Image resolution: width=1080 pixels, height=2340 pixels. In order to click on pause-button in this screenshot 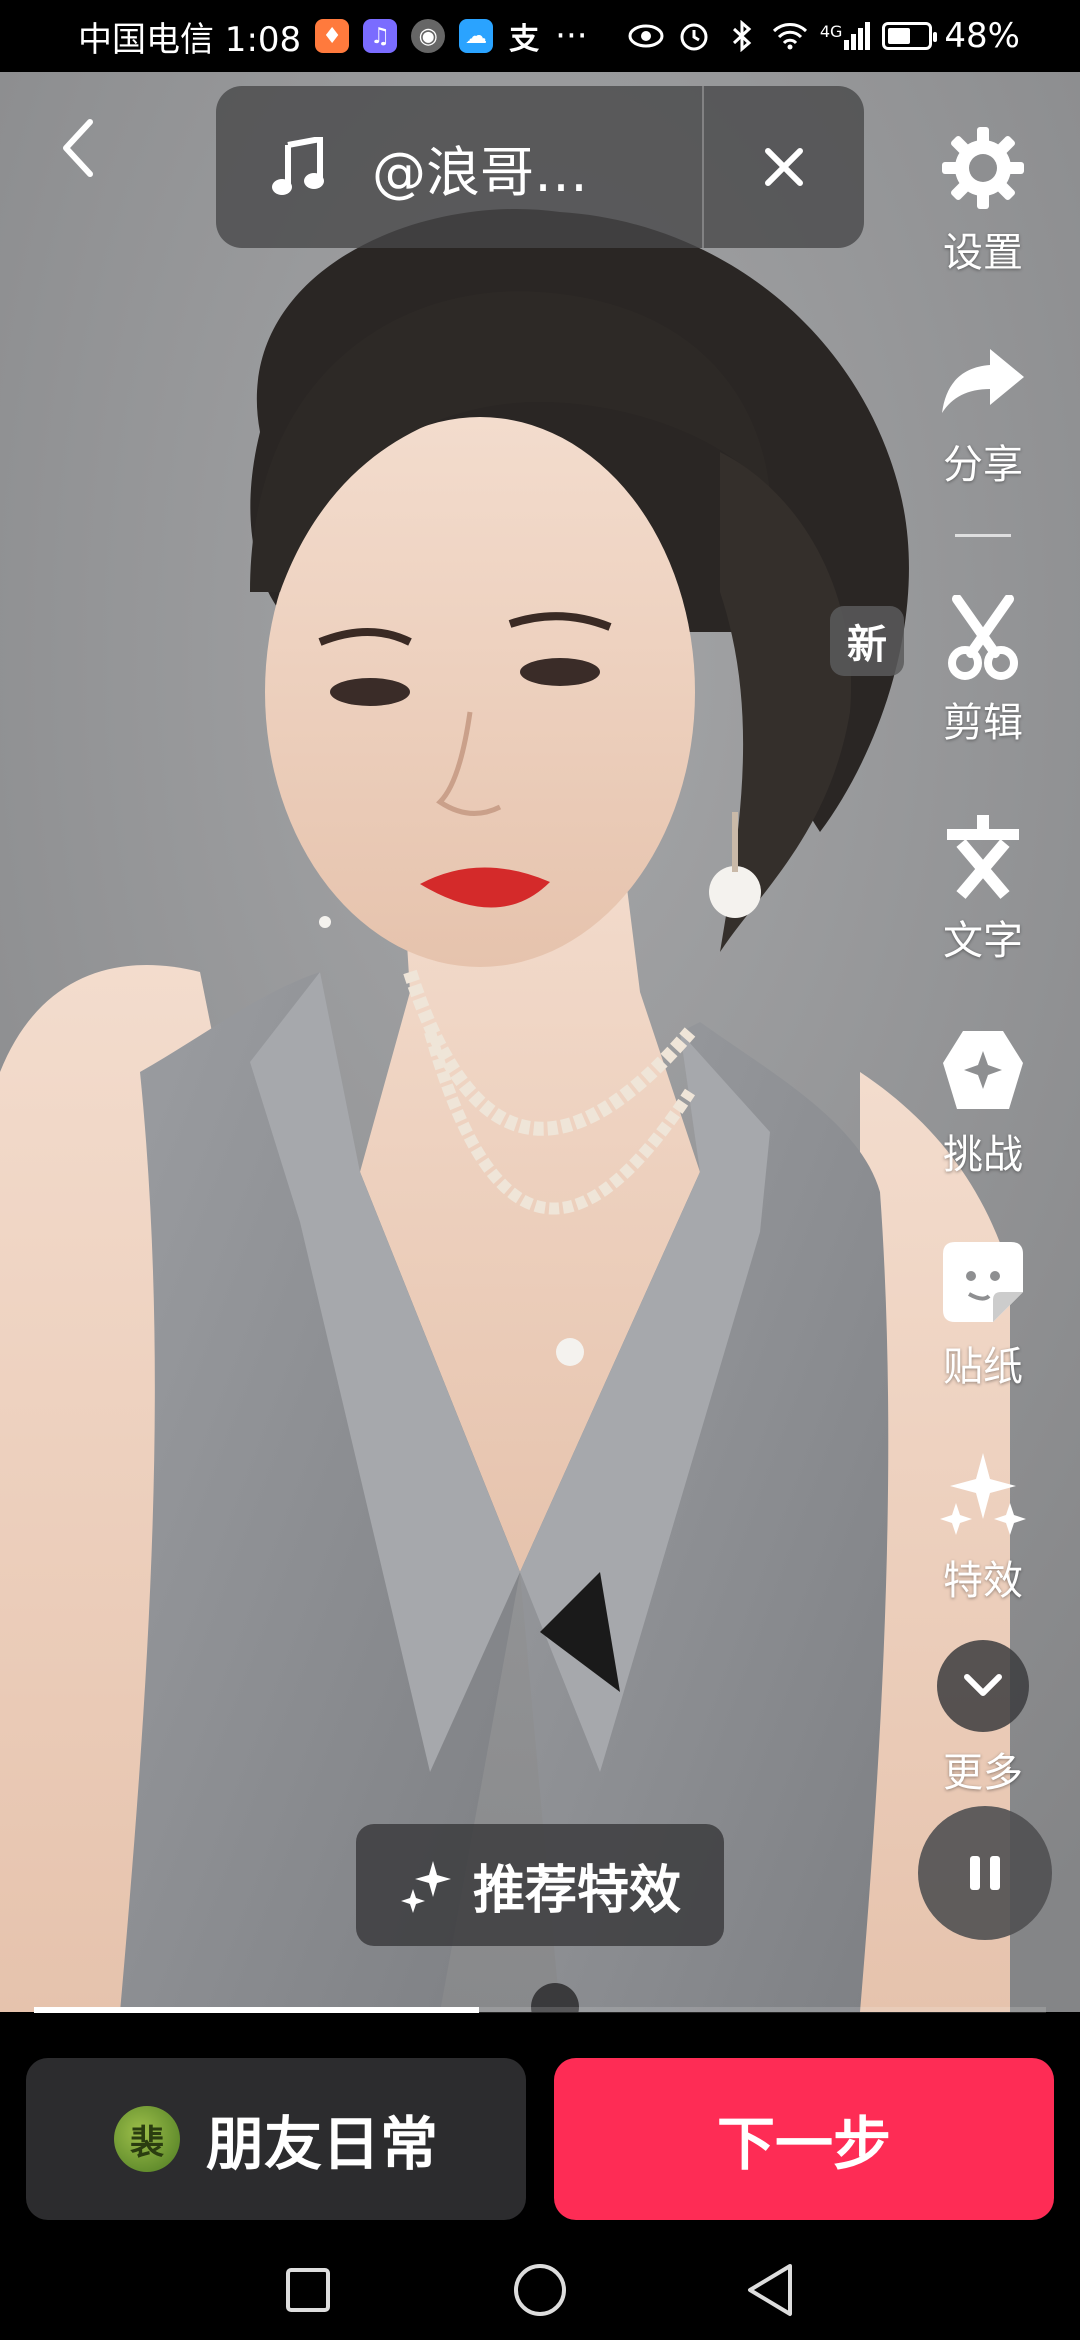, I will do `click(985, 1873)`.